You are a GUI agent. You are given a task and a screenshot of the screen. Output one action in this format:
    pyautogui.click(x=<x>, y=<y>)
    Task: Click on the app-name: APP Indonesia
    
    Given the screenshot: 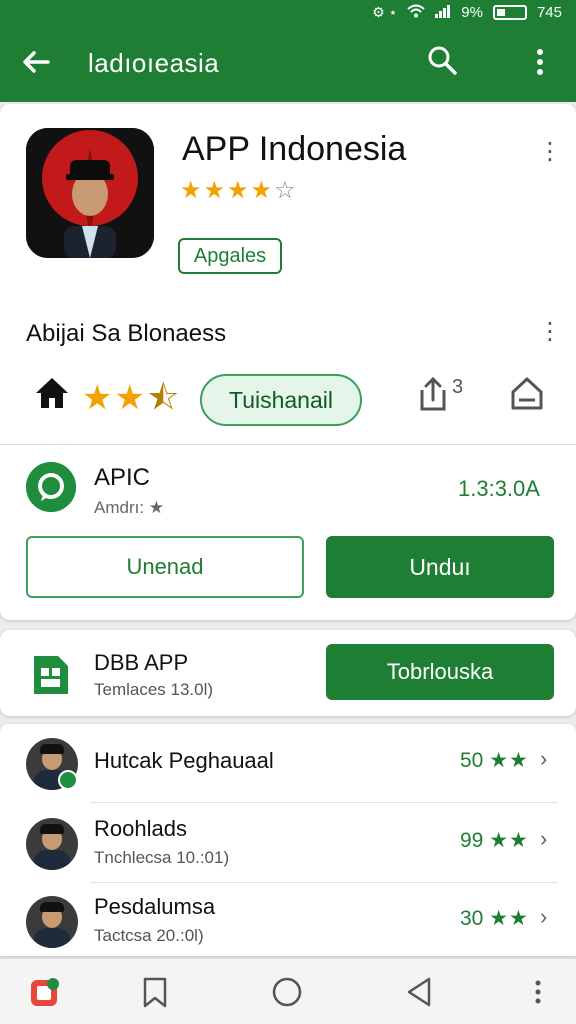 What is the action you would take?
    pyautogui.click(x=294, y=149)
    